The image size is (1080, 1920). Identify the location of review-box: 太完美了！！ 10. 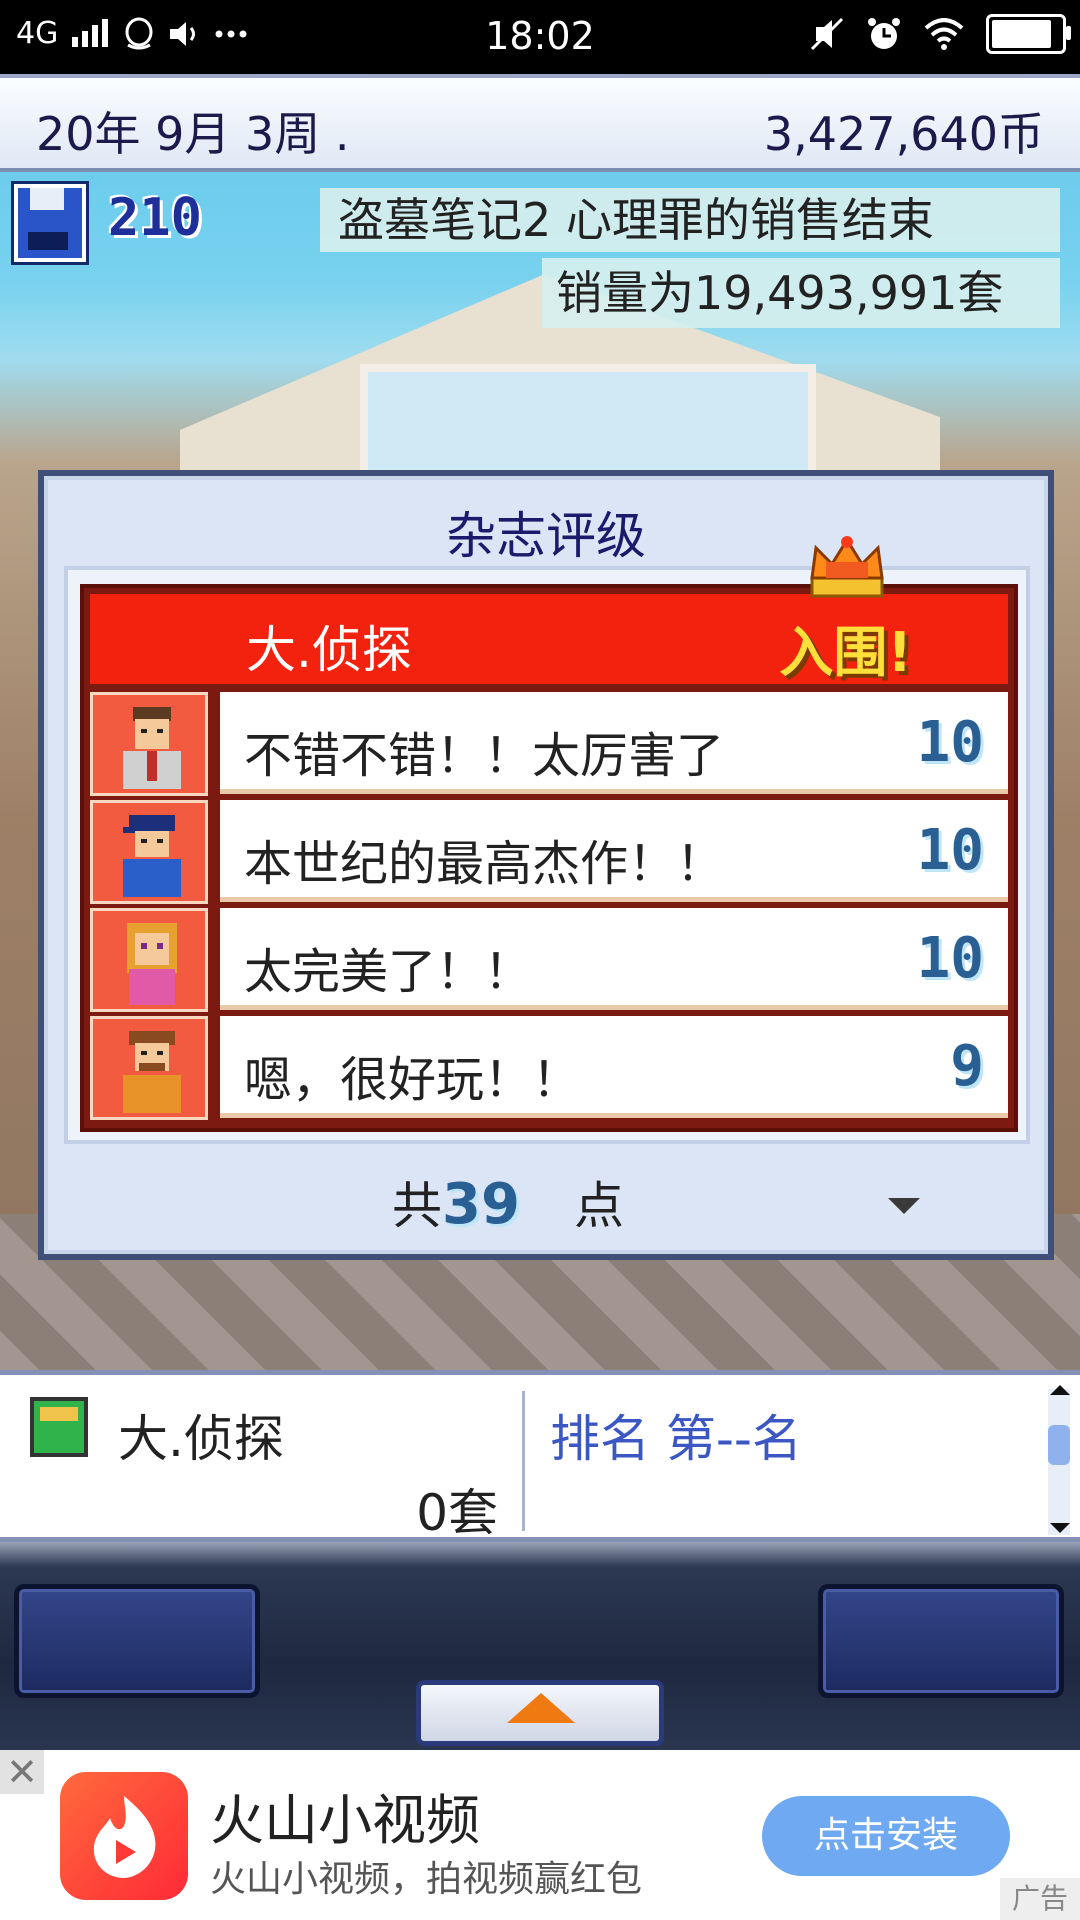
(614, 959).